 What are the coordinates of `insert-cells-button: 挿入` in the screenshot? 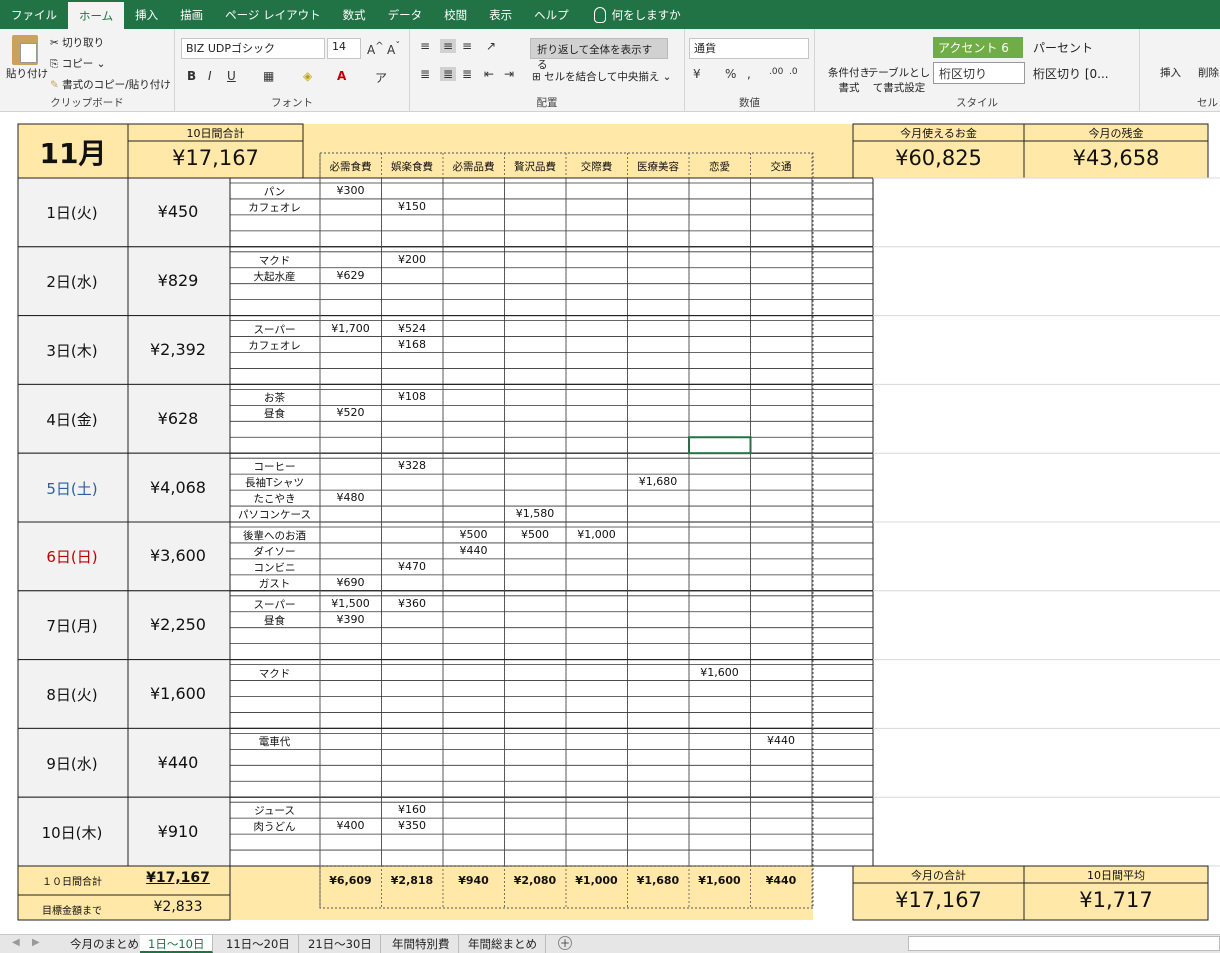 It's located at (1170, 72).